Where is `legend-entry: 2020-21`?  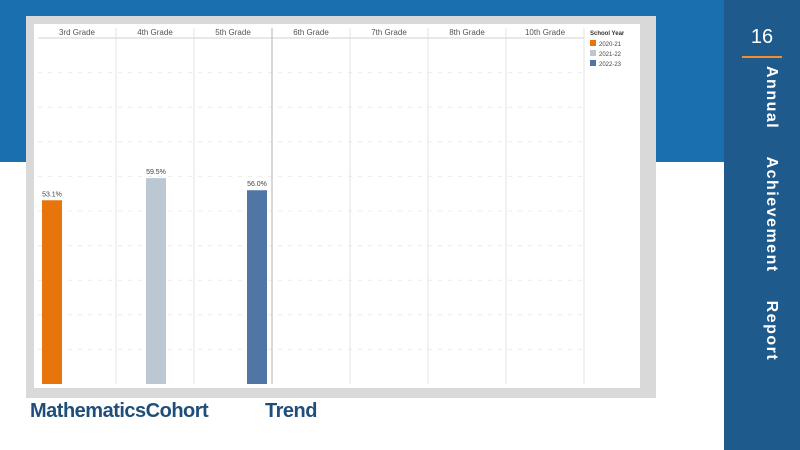 legend-entry: 2020-21 is located at coordinates (610, 45).